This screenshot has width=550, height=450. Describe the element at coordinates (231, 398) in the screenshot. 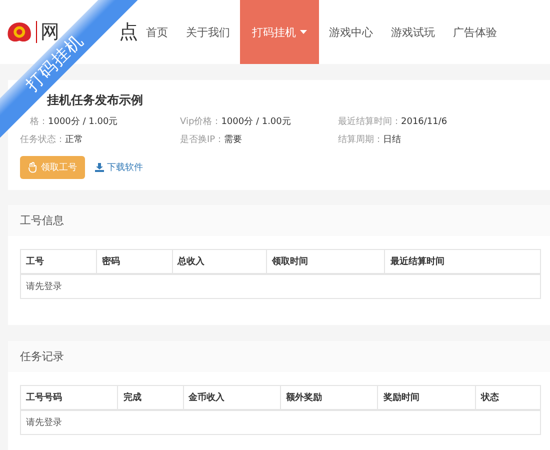

I see `column-header: 金币收入` at that location.